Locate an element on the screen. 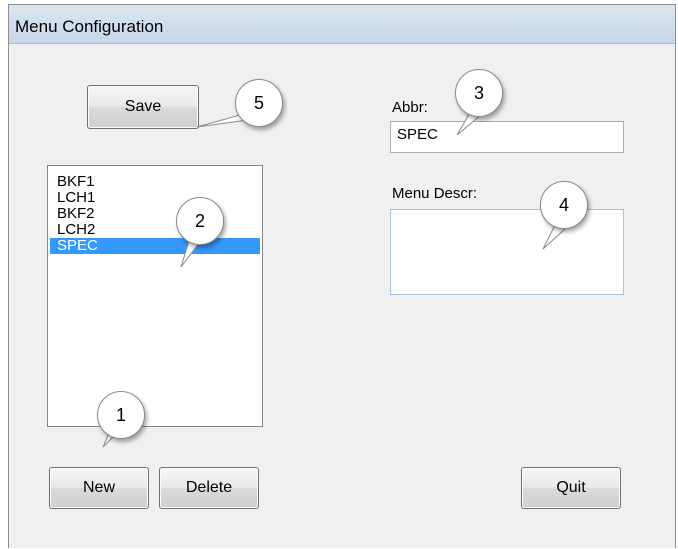 The width and height of the screenshot is (678, 549). callout-1: 1 is located at coordinates (121, 415).